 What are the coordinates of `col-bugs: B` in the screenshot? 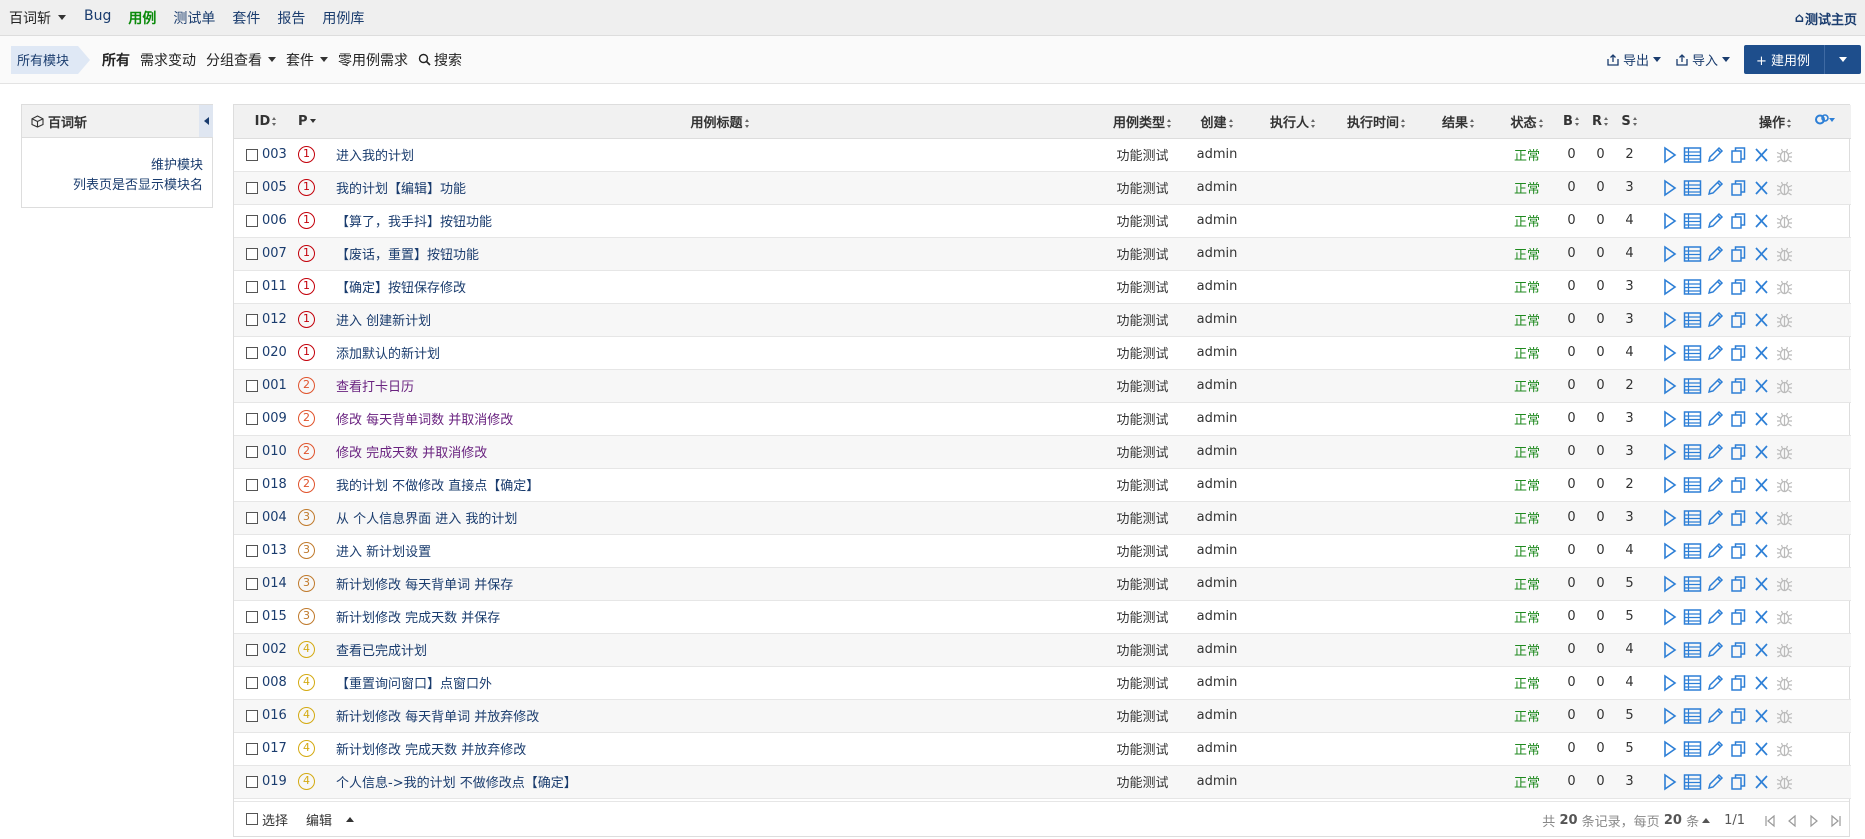 It's located at (1571, 122).